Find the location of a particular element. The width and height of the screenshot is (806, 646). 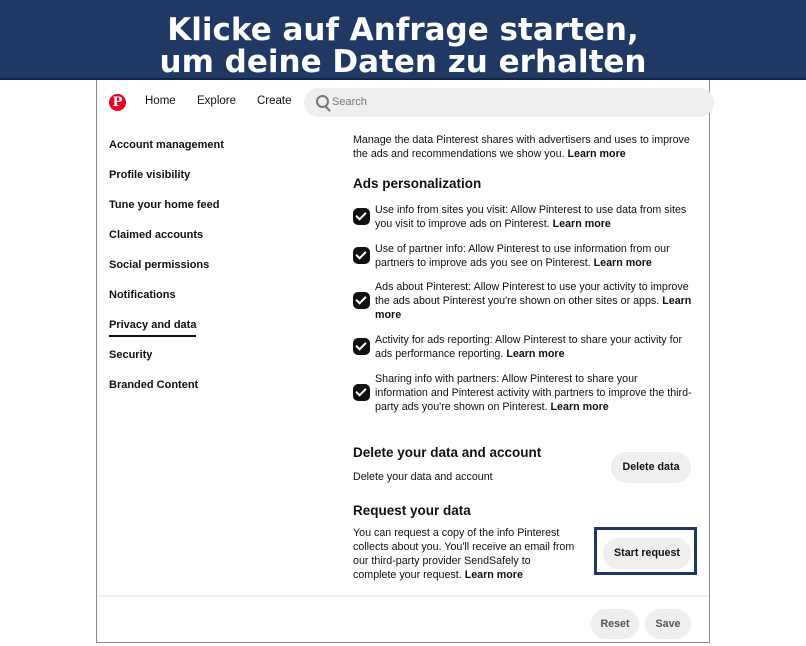

top-navbar: P Home Explore Create Search is located at coordinates (405, 102).